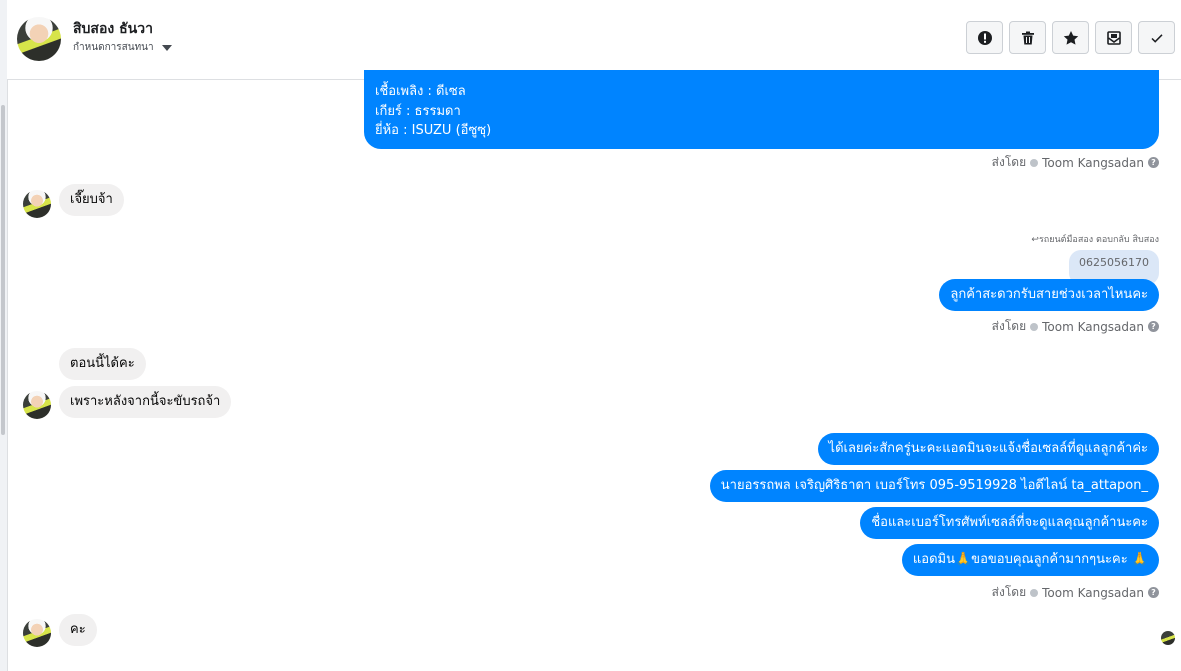 The image size is (1181, 671). What do you see at coordinates (91, 200) in the screenshot?
I see `incoming-message: เจี๊ยบจ้า` at bounding box center [91, 200].